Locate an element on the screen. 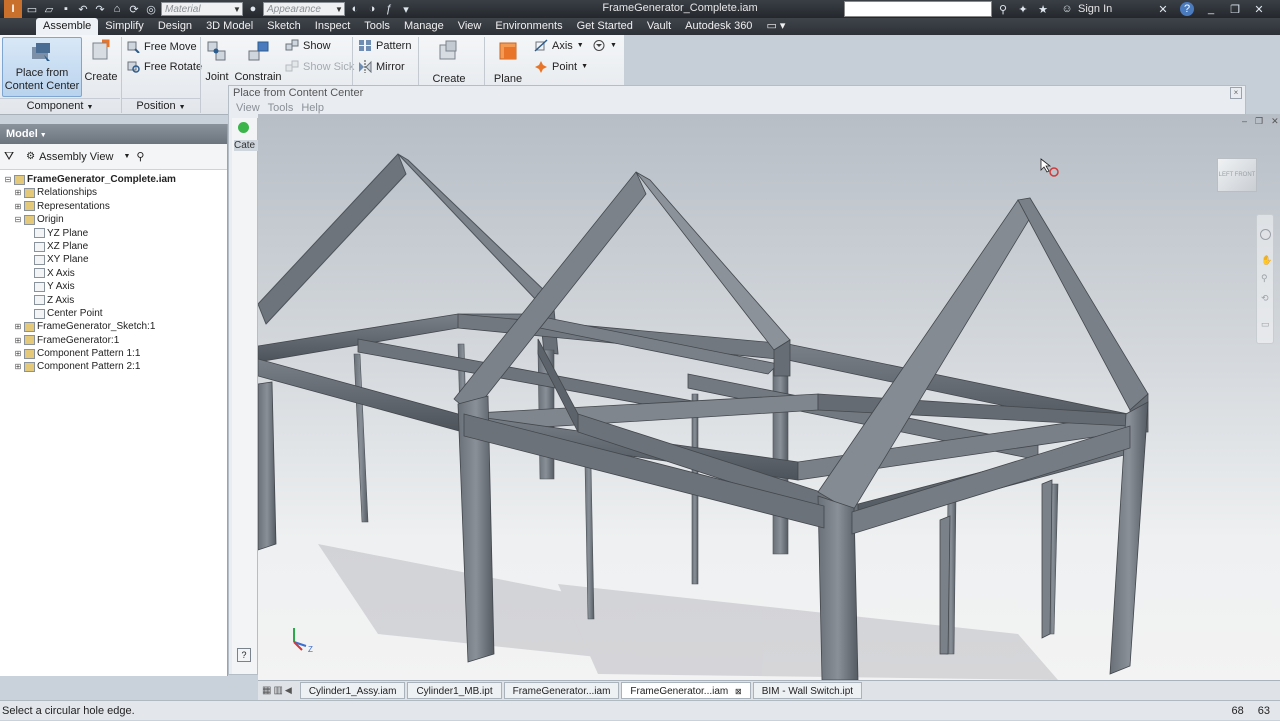 Image resolution: width=1280 pixels, height=721 pixels. ribbon-toggle-icon: ▭ ▾ is located at coordinates (775, 26).